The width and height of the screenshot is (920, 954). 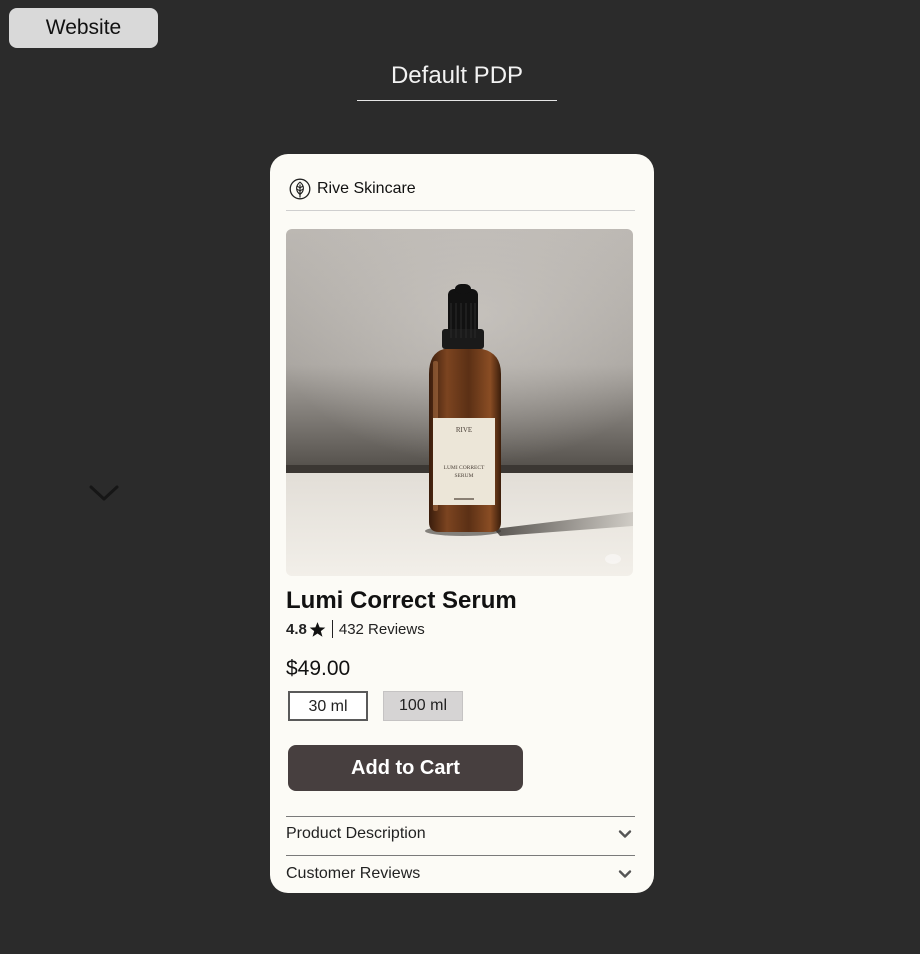 What do you see at coordinates (460, 874) in the screenshot?
I see `accordion-customer-reviews: Customer Reviews` at bounding box center [460, 874].